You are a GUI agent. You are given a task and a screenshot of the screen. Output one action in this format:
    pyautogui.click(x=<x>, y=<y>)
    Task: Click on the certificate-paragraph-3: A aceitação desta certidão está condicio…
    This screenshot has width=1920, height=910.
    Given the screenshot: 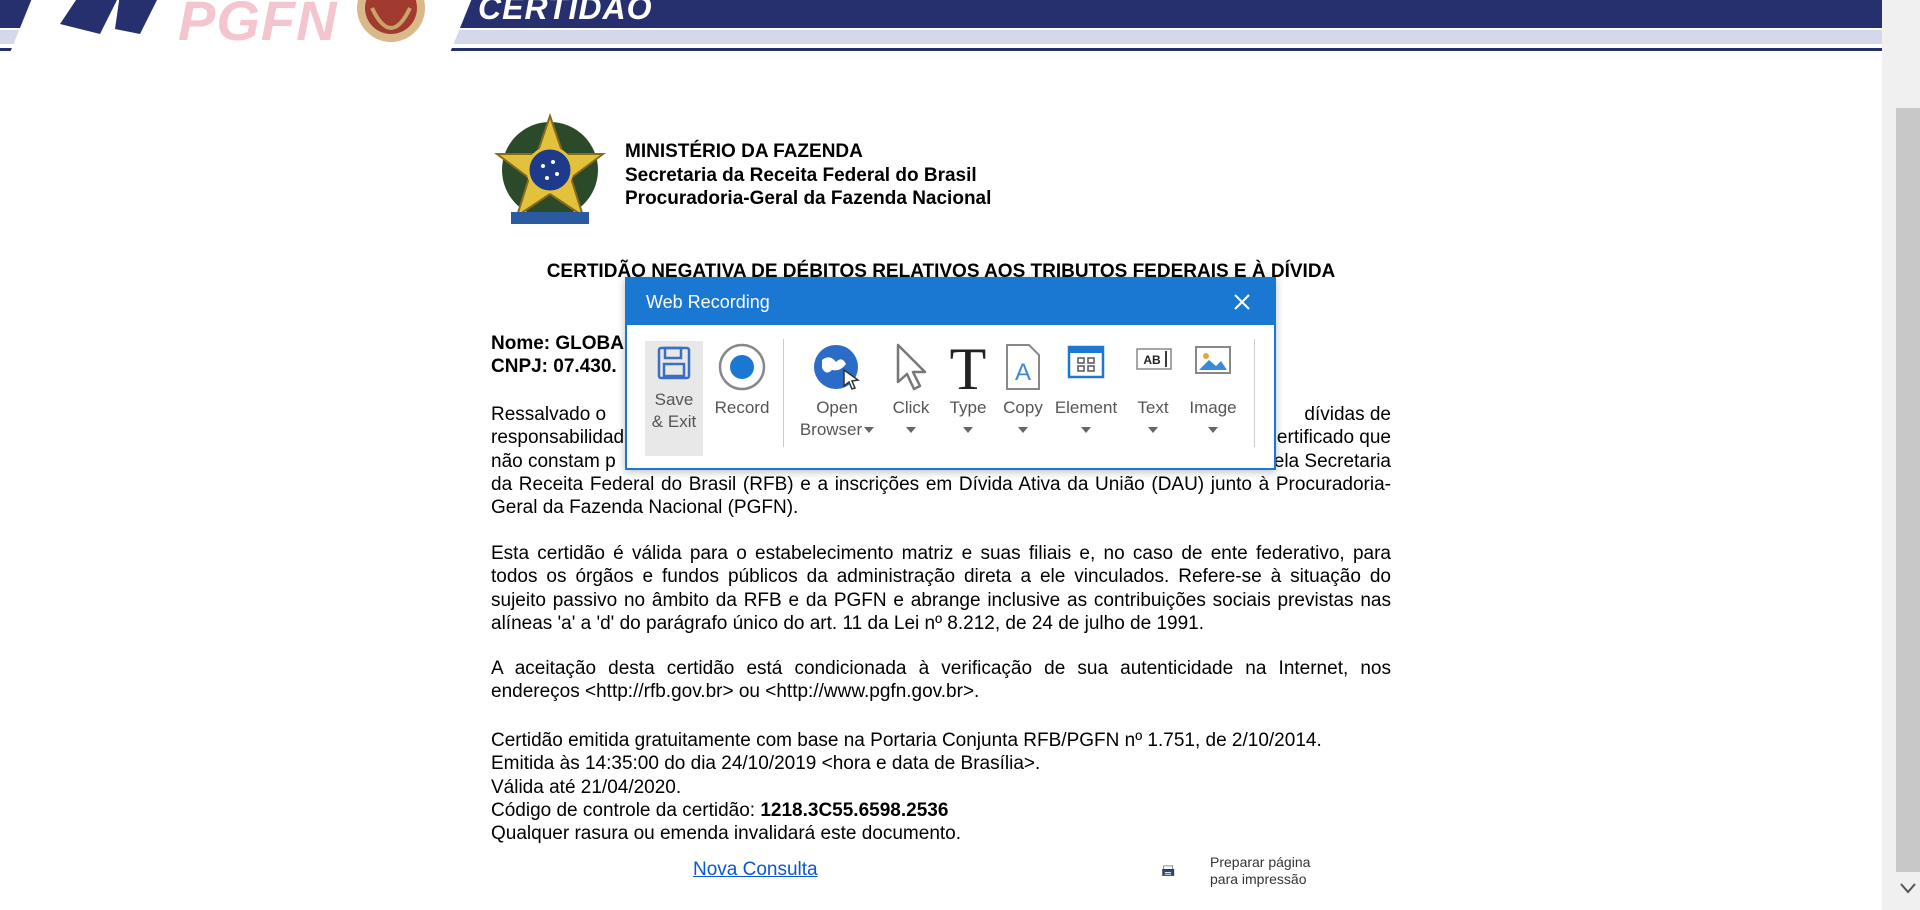 What is the action you would take?
    pyautogui.click(x=941, y=680)
    